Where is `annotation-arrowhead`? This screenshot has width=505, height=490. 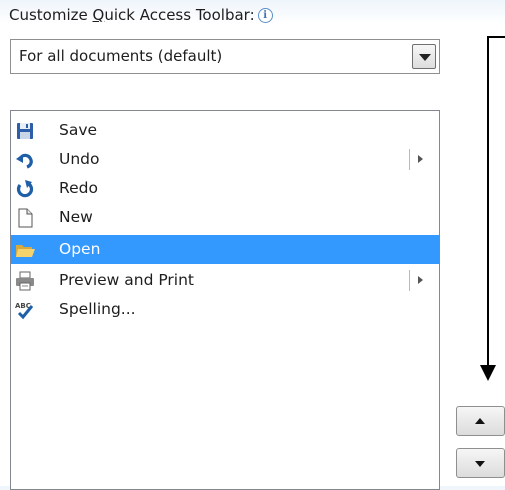 annotation-arrowhead is located at coordinates (488, 373).